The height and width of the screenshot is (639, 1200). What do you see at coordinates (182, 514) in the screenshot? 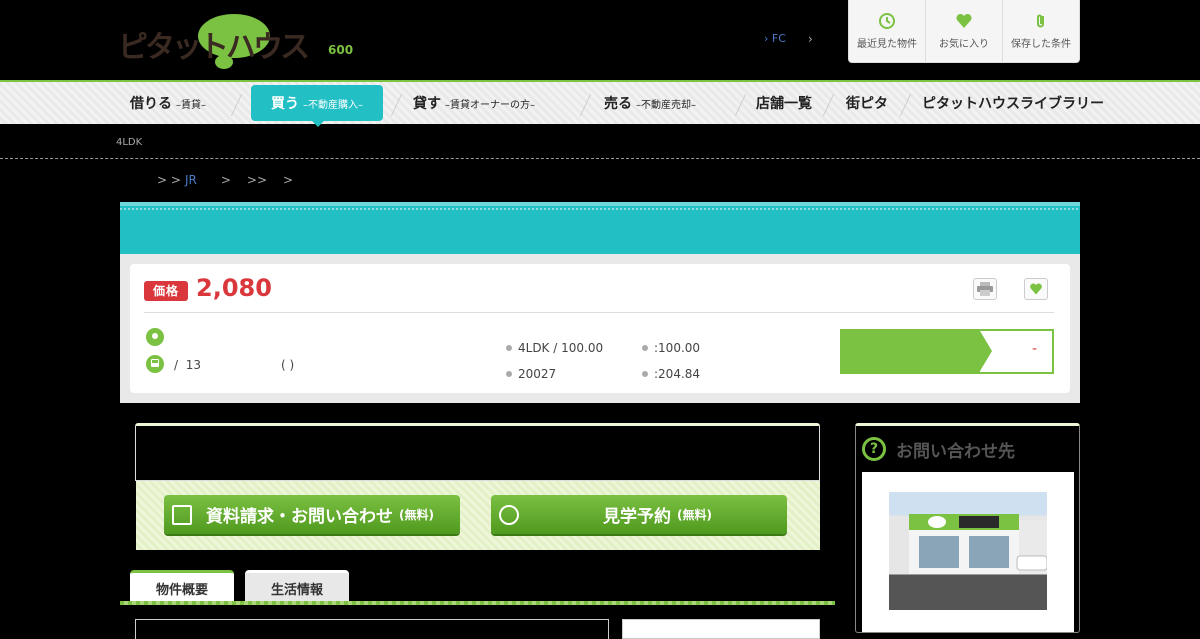
I see `mail-icon` at bounding box center [182, 514].